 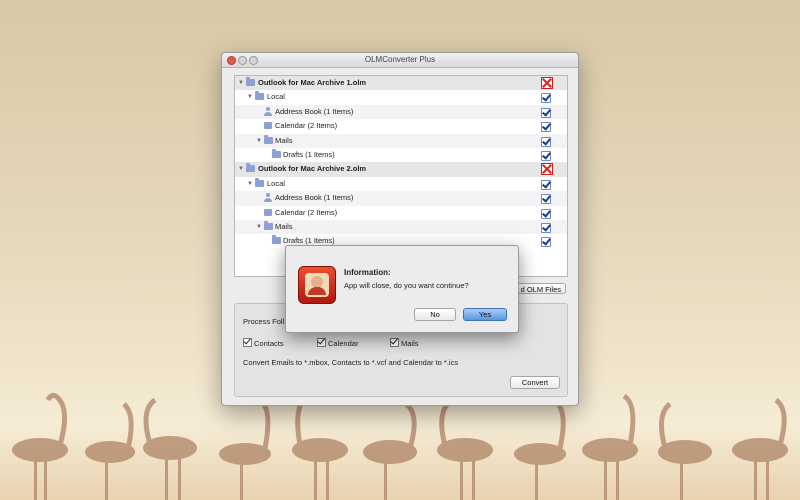 What do you see at coordinates (410, 343) in the screenshot?
I see `mails-label: Mails` at bounding box center [410, 343].